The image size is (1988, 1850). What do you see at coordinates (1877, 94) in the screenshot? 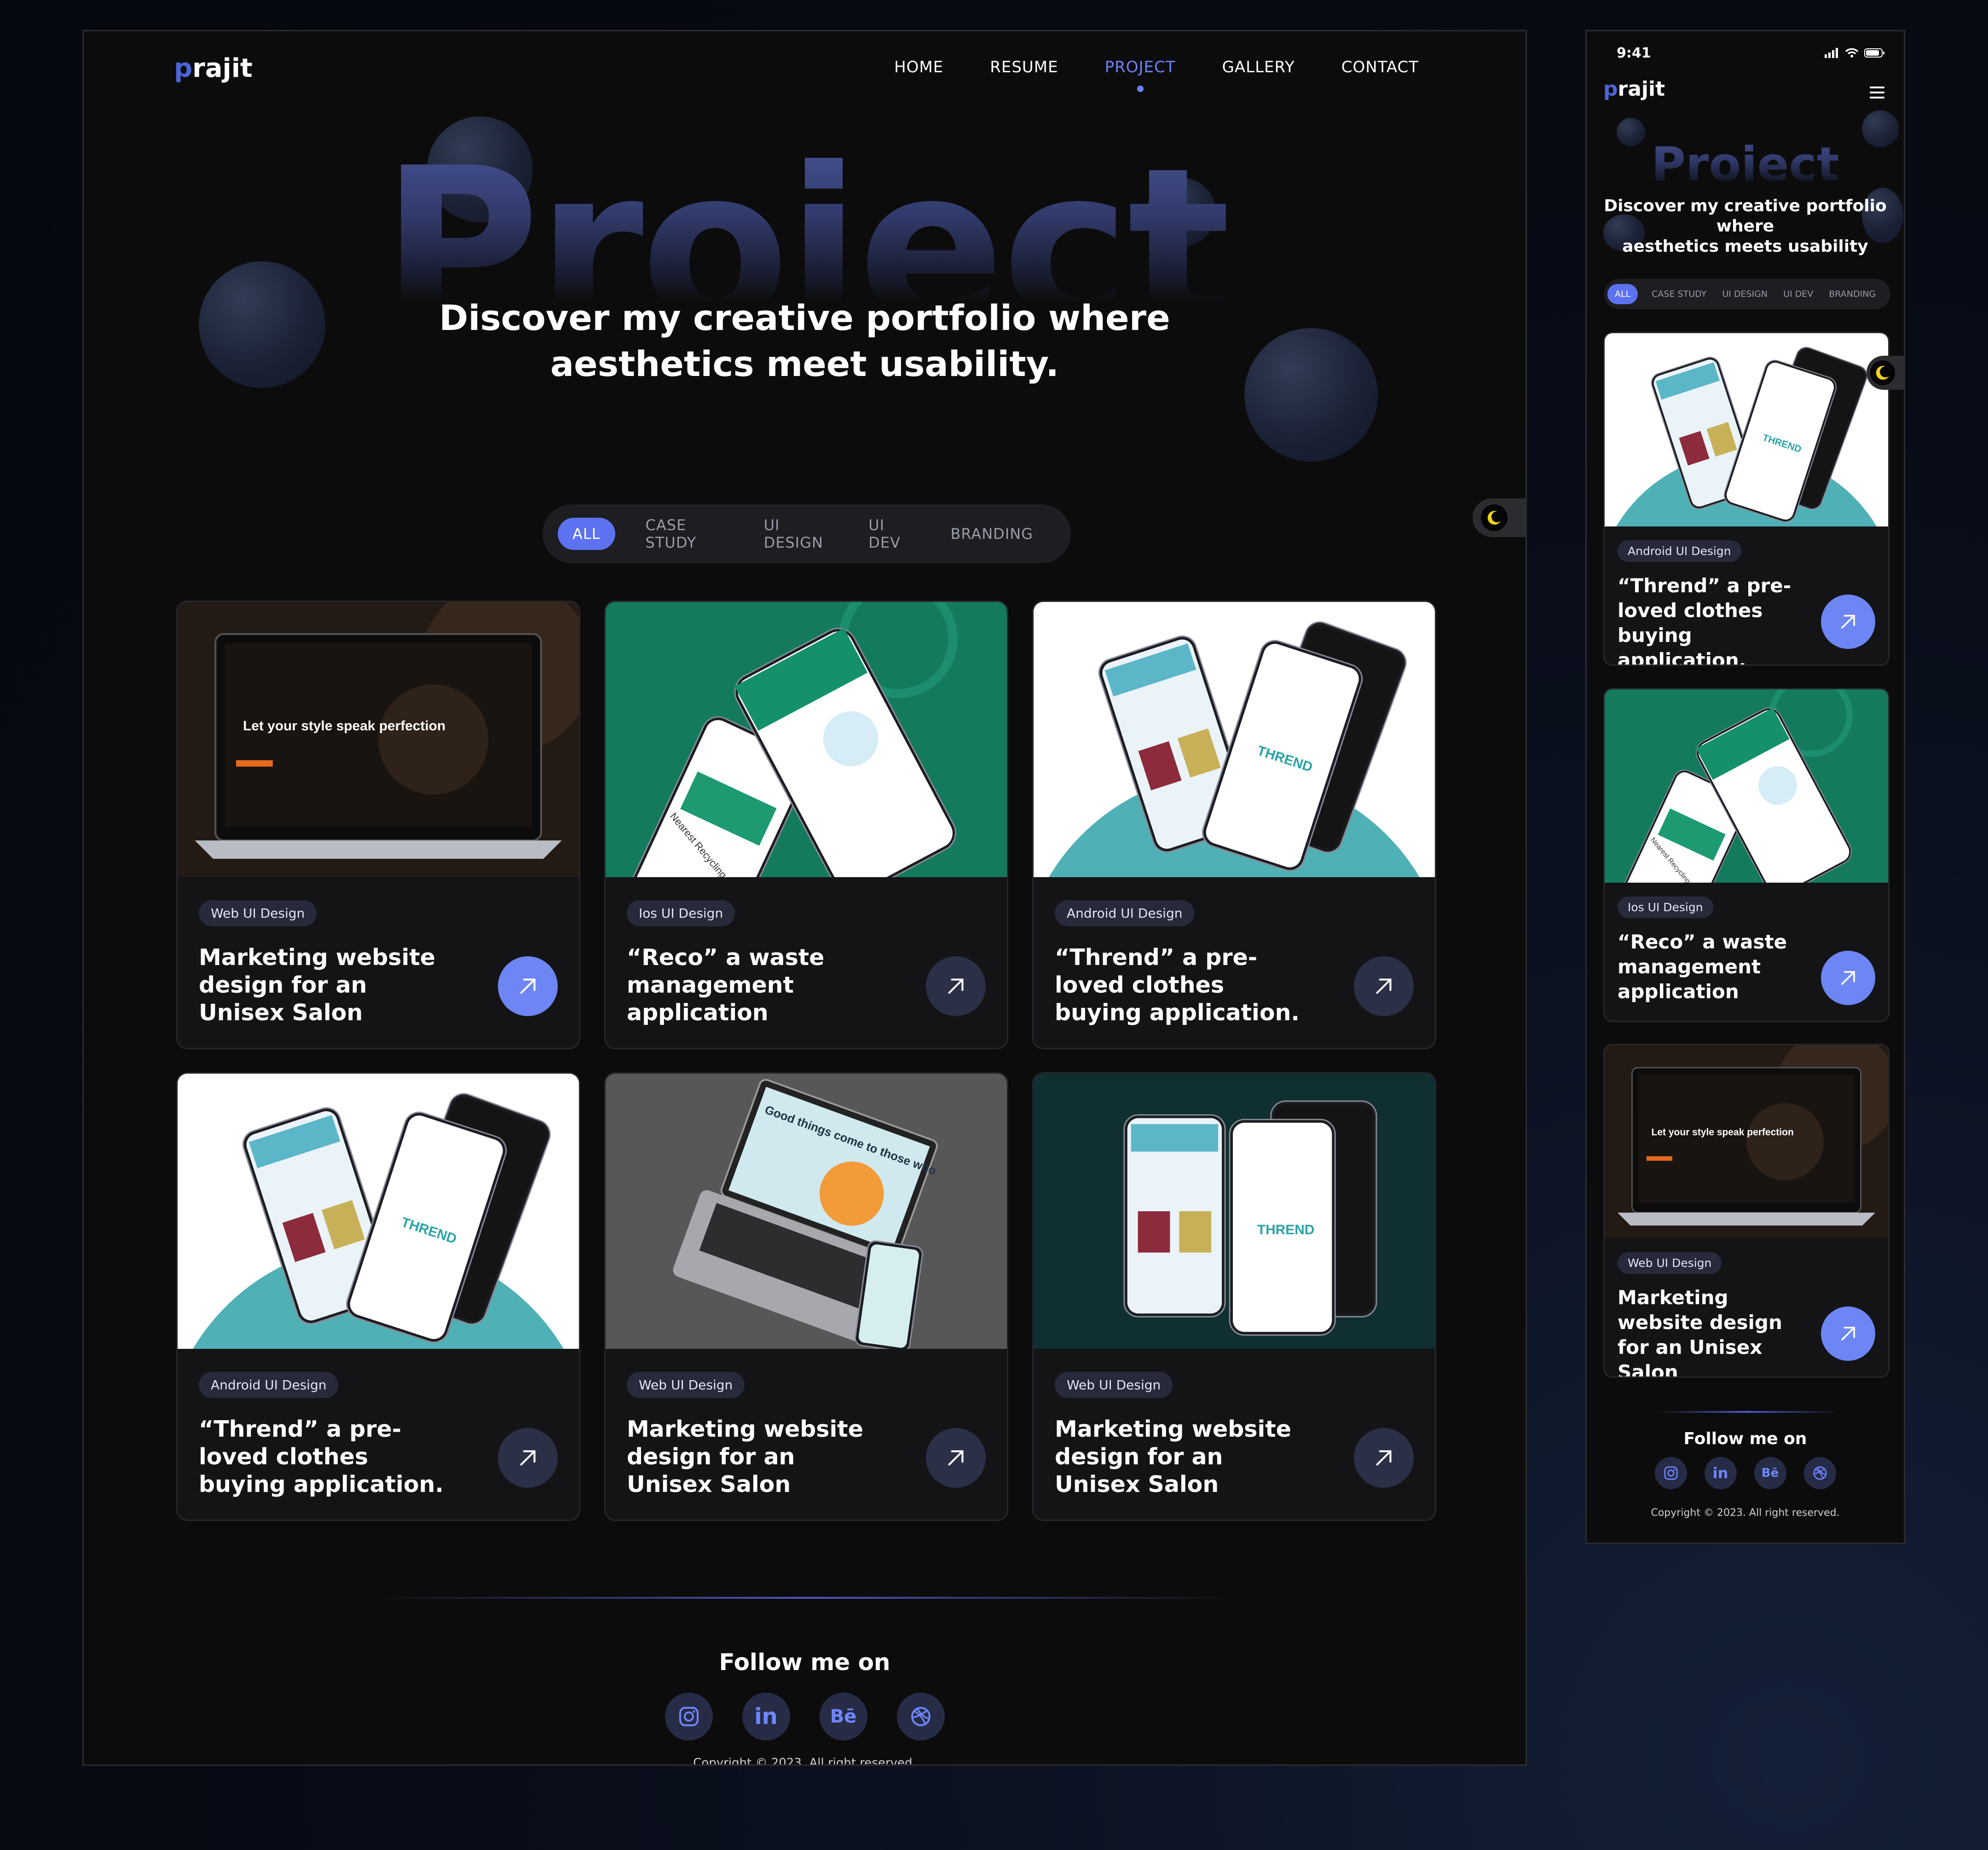
I see `menu-icon` at bounding box center [1877, 94].